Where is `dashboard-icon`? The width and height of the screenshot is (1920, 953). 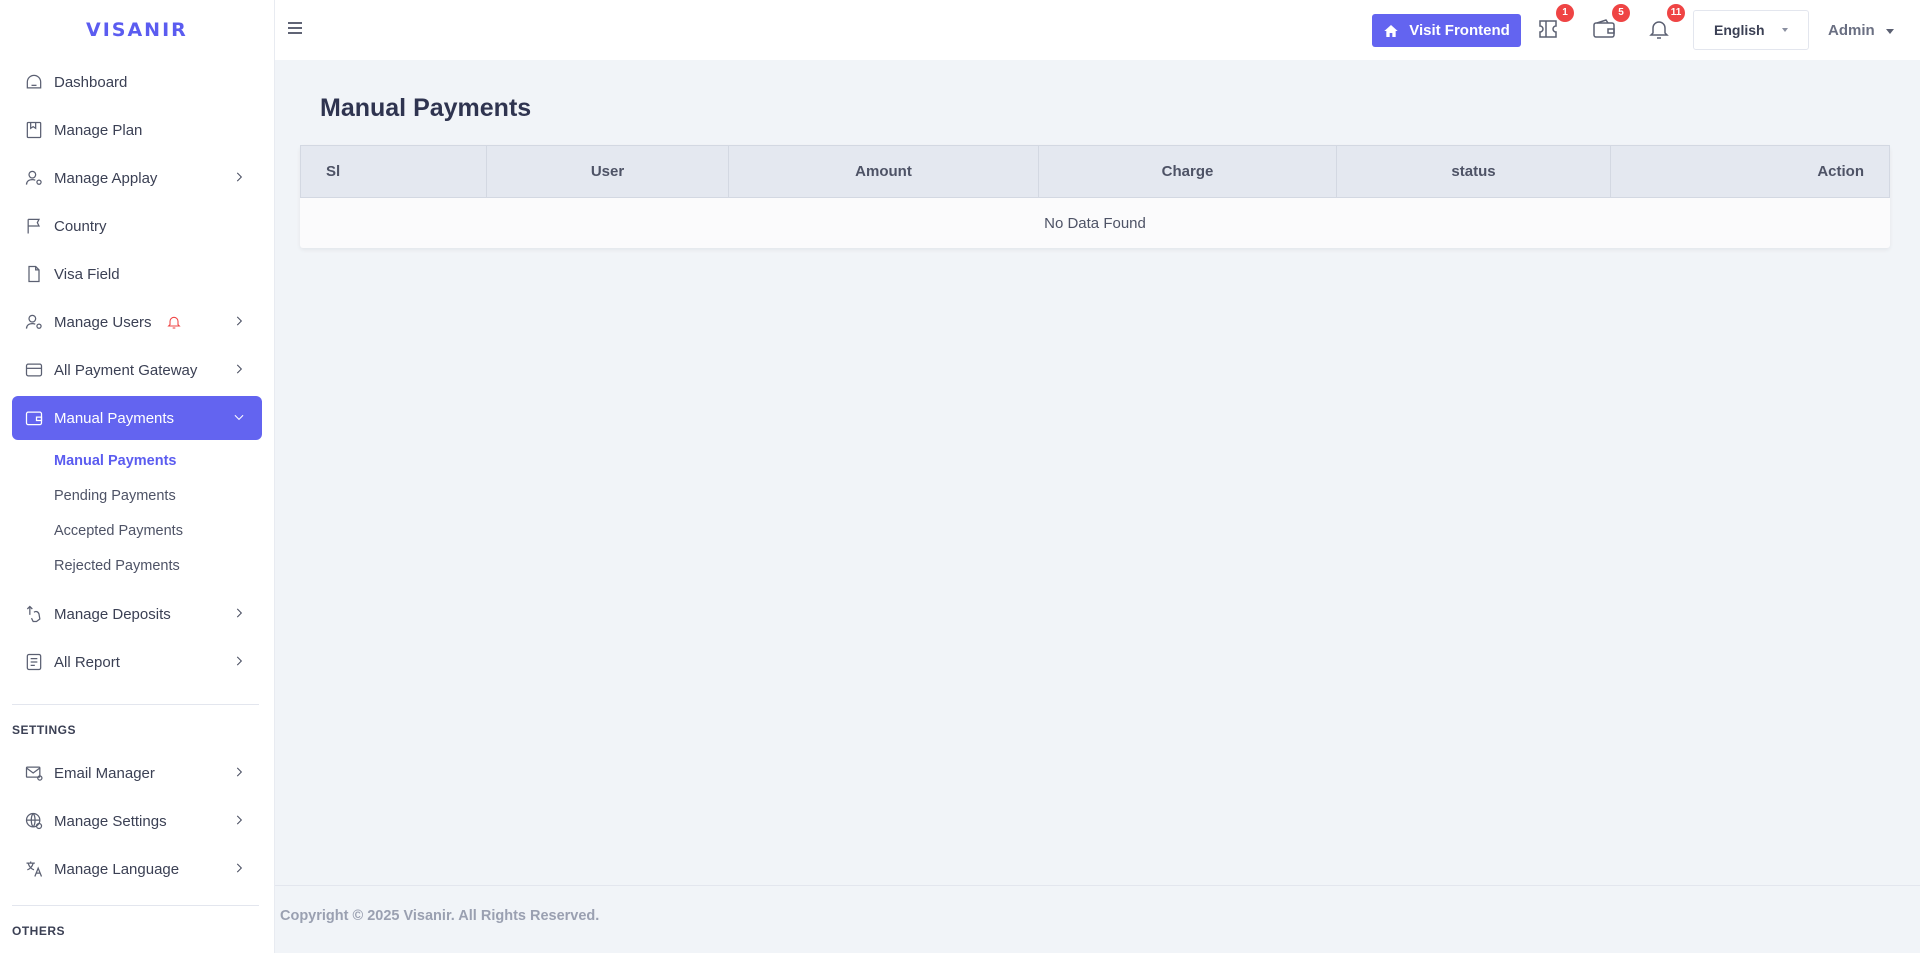
dashboard-icon is located at coordinates (34, 82).